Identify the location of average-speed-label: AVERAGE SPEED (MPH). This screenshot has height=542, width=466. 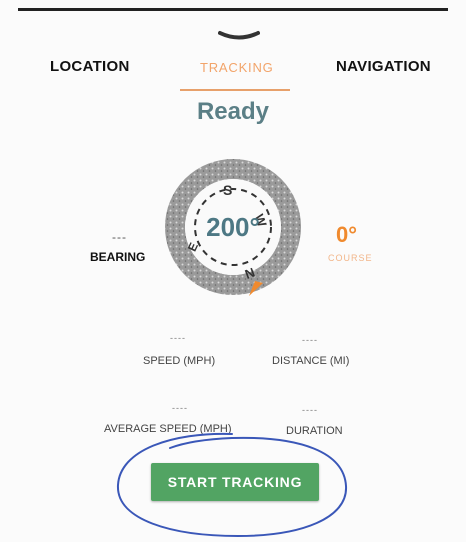
(168, 429).